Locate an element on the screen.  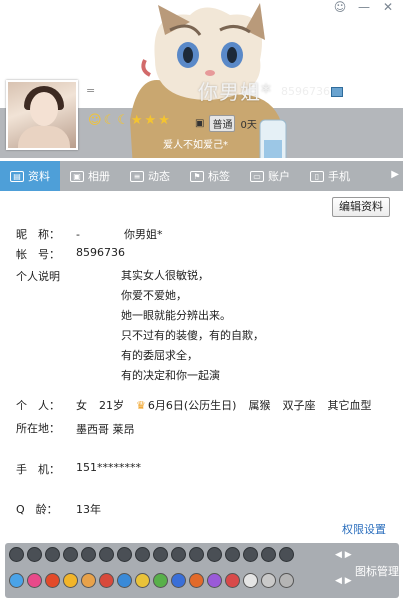
feed-icon: ≡ is located at coordinates (137, 176).